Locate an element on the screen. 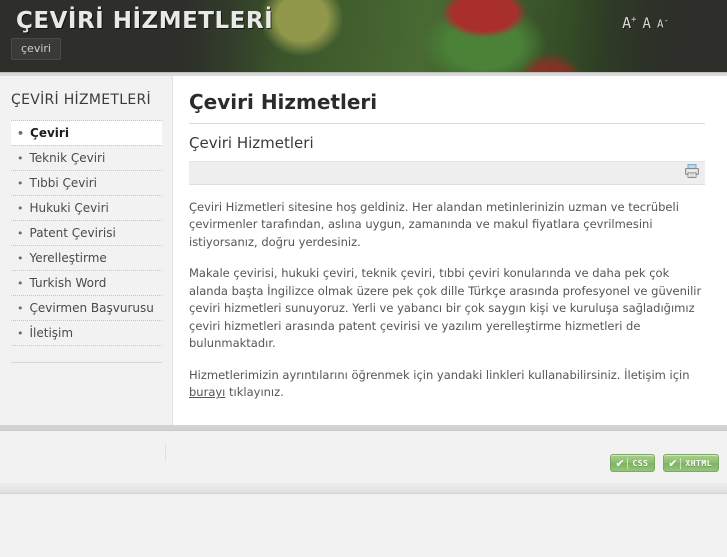 This screenshot has height=557, width=727. font-size-increase-button: A+ is located at coordinates (629, 23).